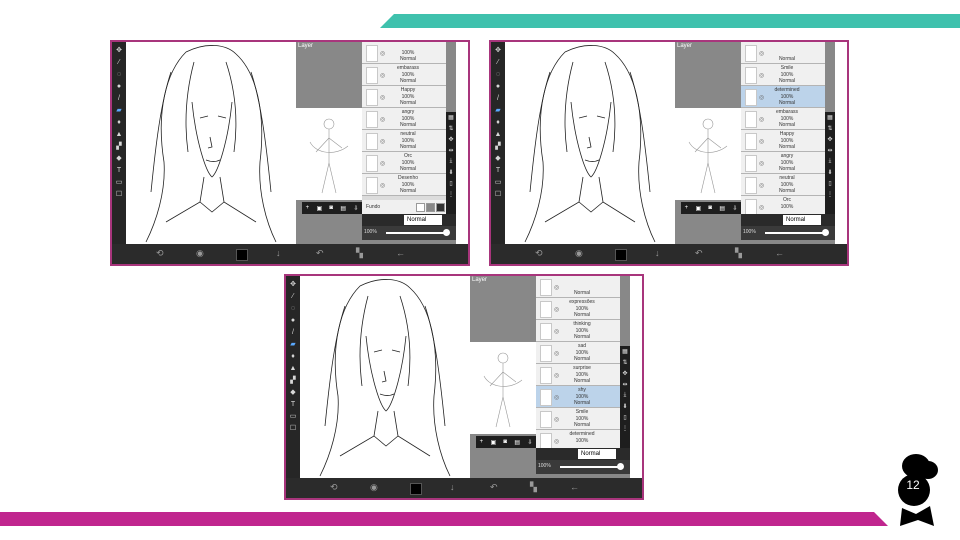  I want to click on lasso-icon: ◌, so click(119, 75).